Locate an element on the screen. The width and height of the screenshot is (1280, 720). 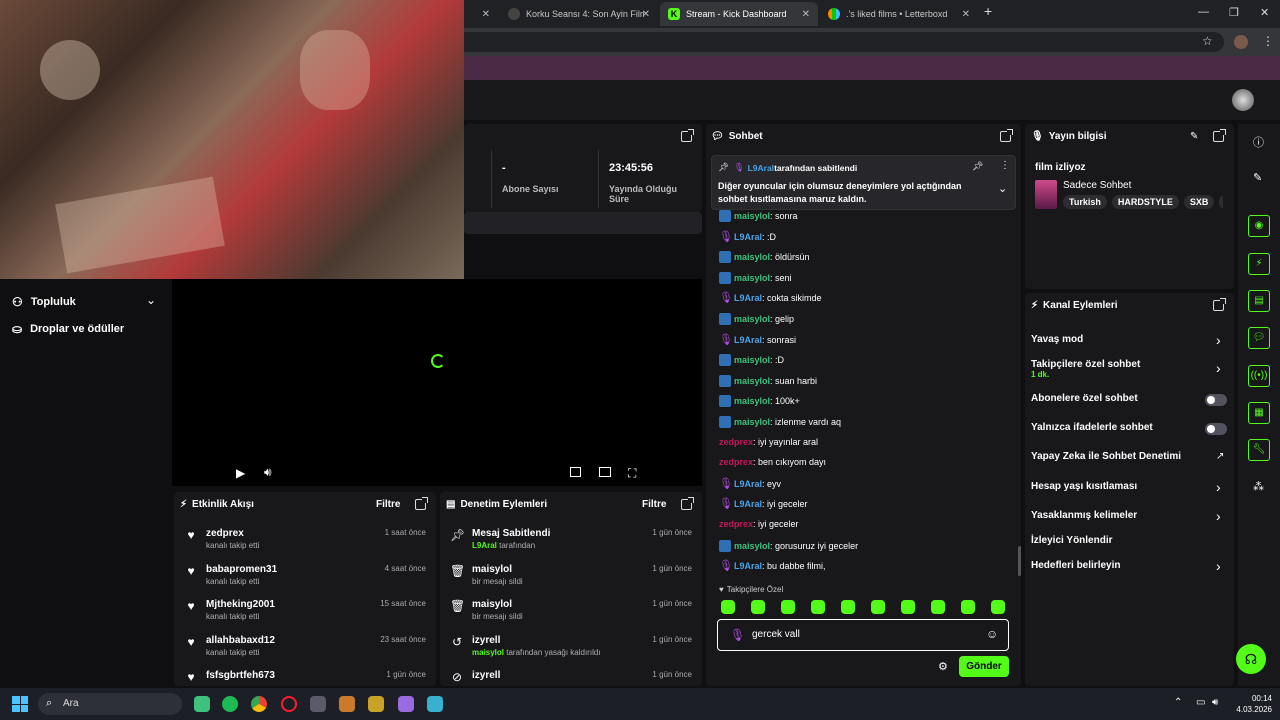
channel-action-item: Hedefleri belirleyin is located at coordinates (1075, 565).